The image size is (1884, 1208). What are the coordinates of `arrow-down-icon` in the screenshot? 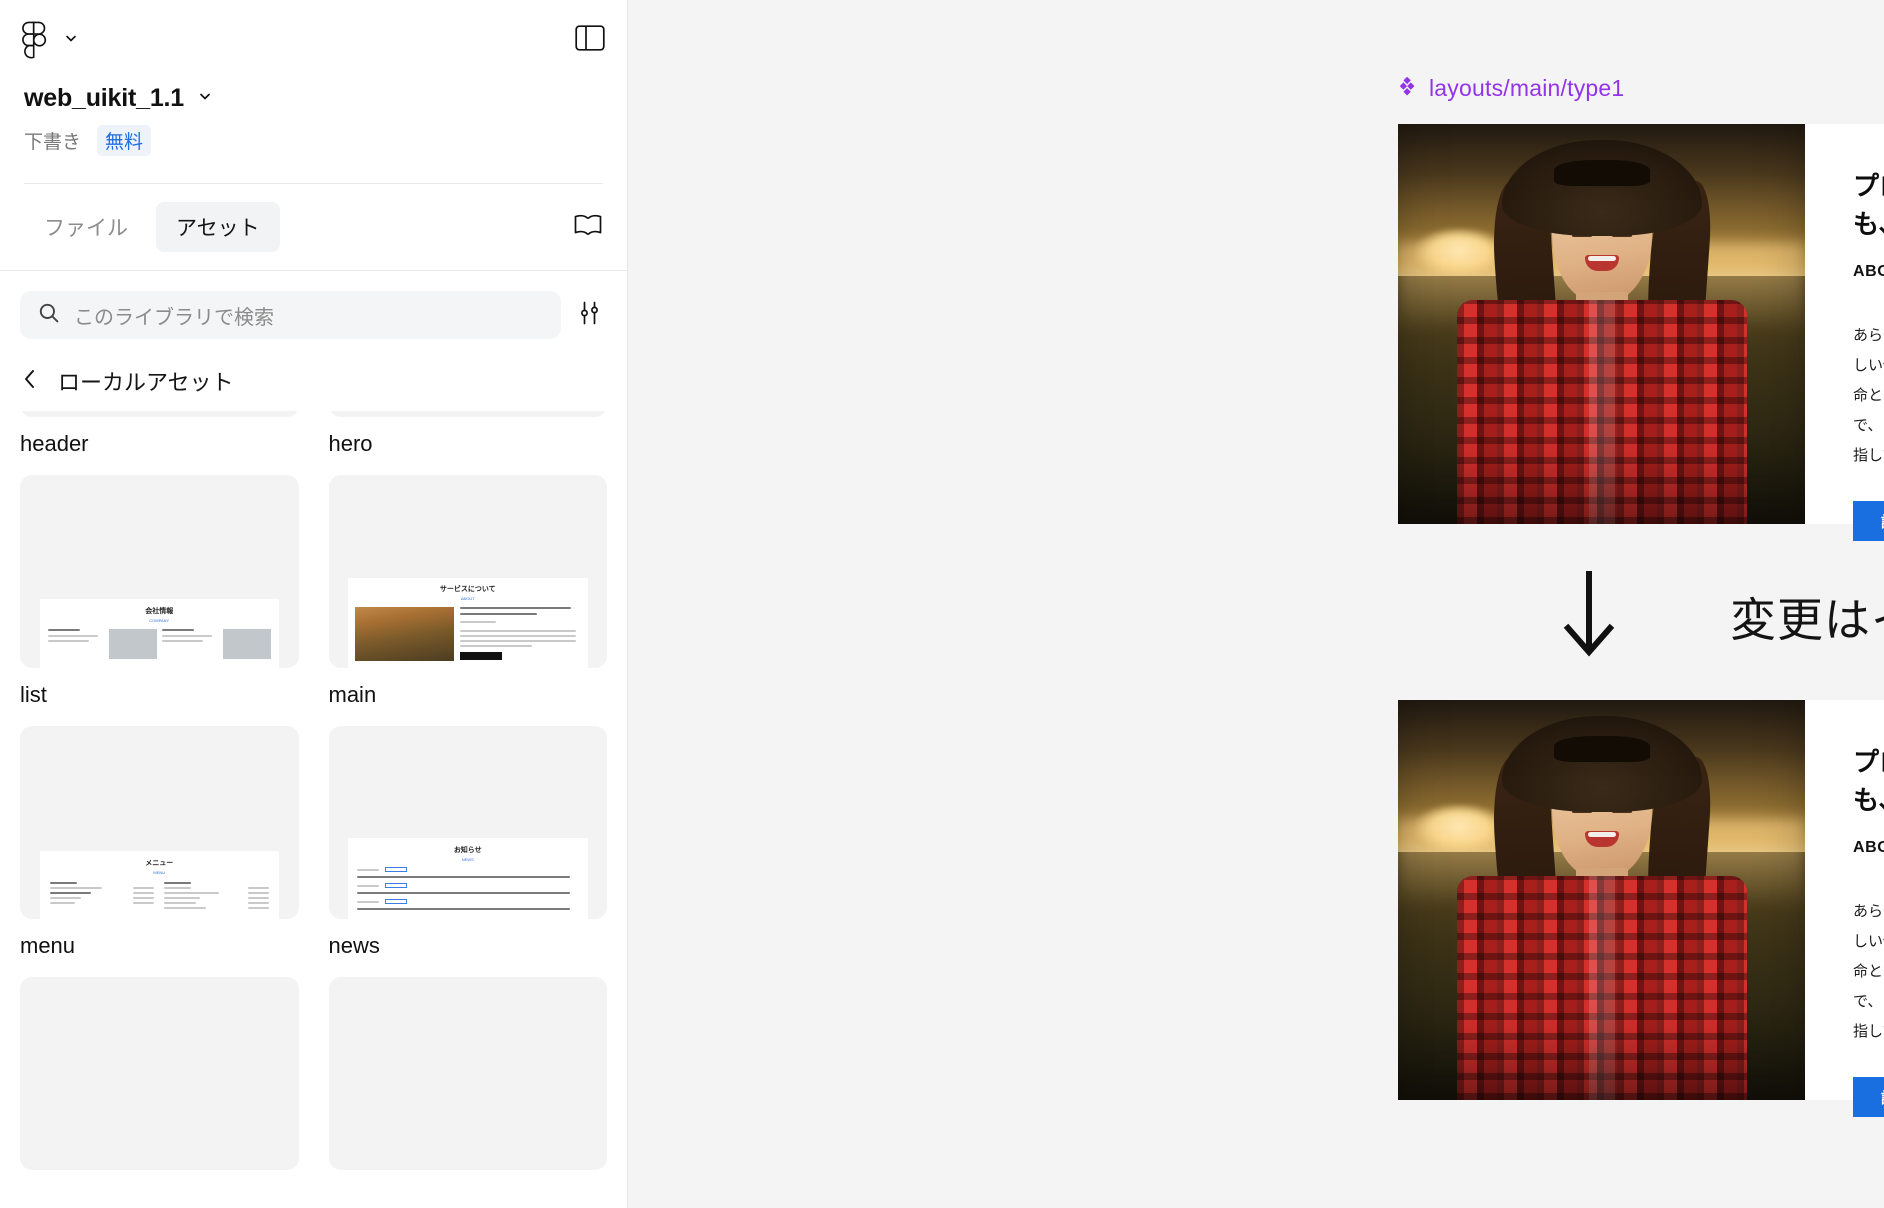 It's located at (1589, 616).